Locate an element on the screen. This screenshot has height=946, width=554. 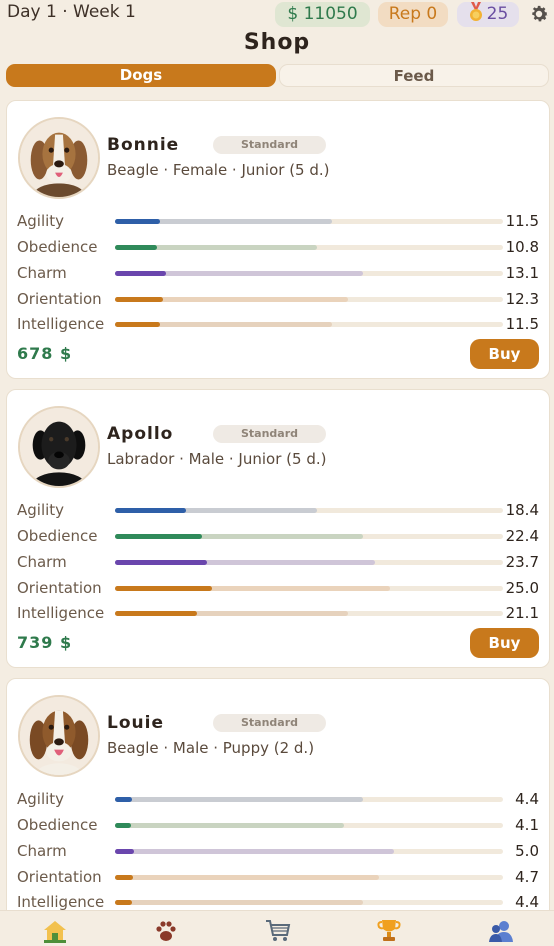
nav-dogs is located at coordinates (166, 931).